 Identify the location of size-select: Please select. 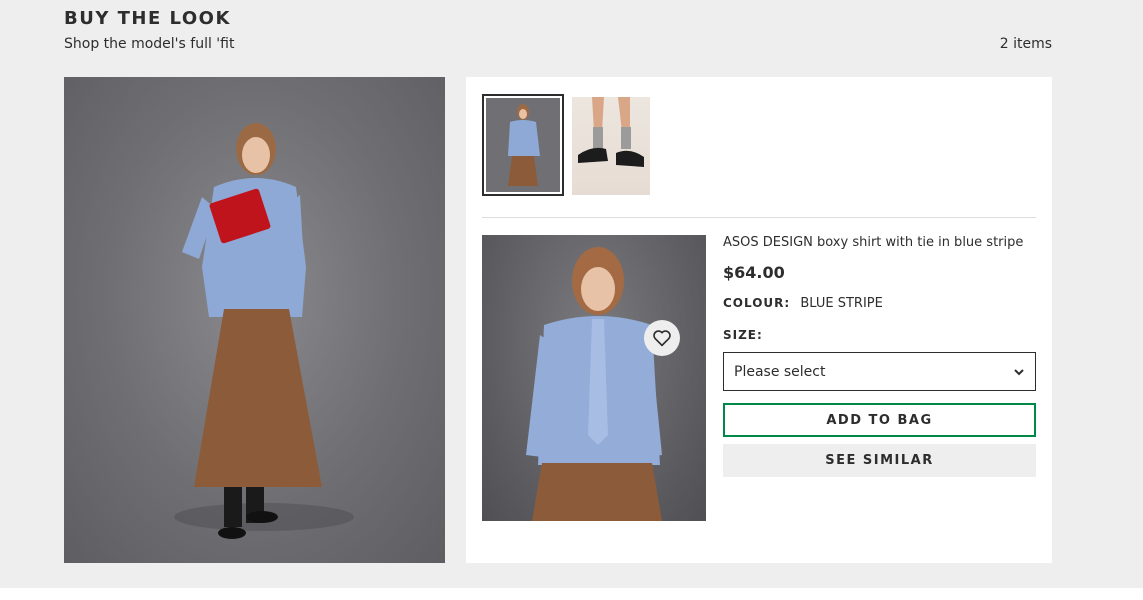
(879, 371).